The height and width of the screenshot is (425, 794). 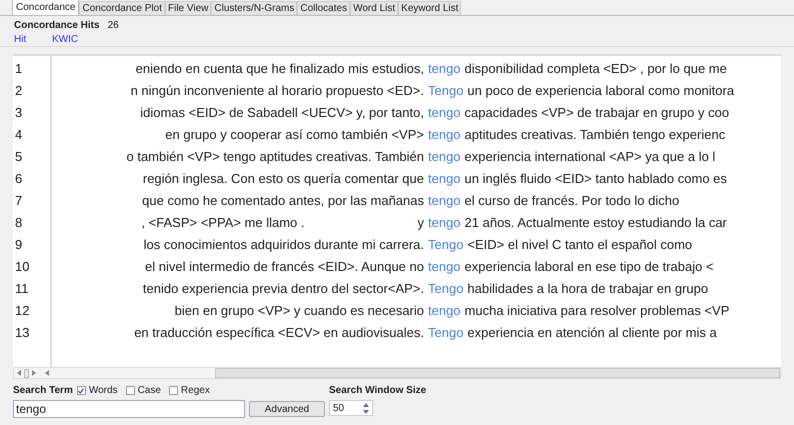 I want to click on hit-number: 5, so click(x=19, y=157).